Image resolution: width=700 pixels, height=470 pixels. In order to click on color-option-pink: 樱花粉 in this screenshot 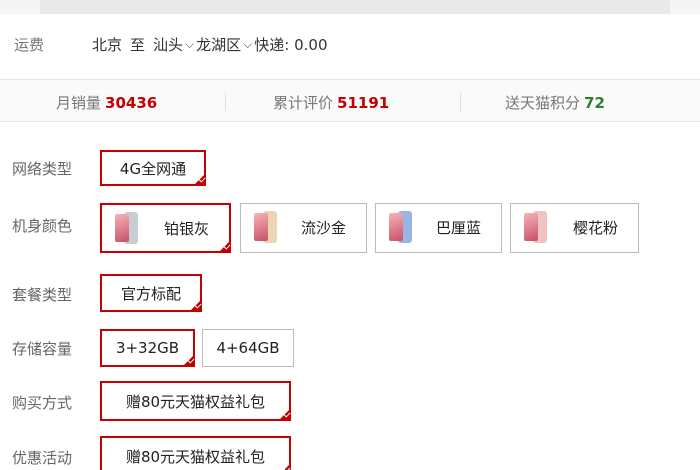, I will do `click(574, 228)`.